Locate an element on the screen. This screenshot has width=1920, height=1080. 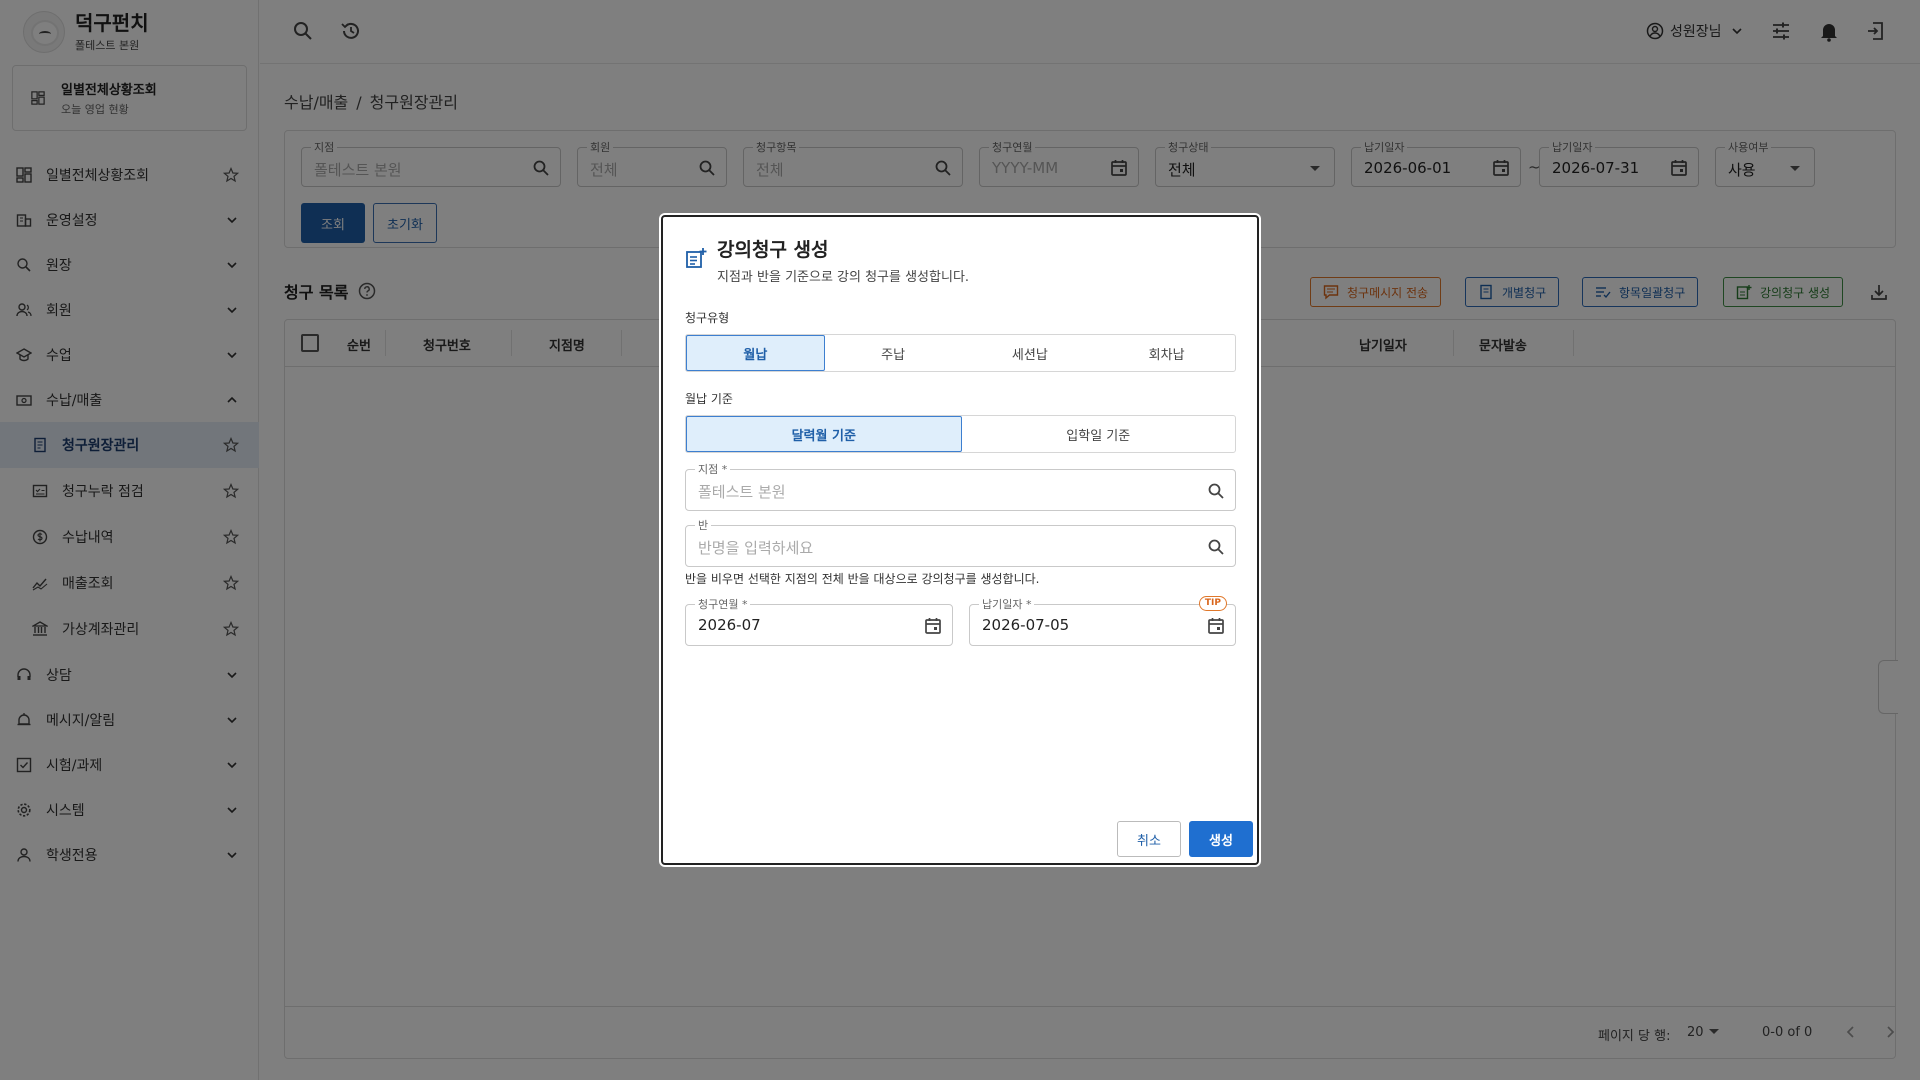
branch-field: 지점 * 폴테스트 본원 is located at coordinates (960, 486).